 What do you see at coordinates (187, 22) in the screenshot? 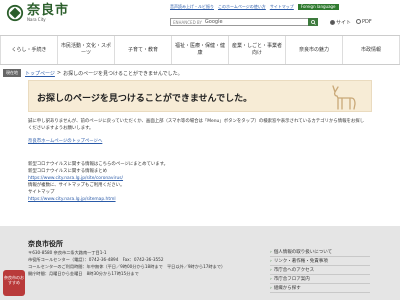
I see `search-label: ENHANCED BY` at bounding box center [187, 22].